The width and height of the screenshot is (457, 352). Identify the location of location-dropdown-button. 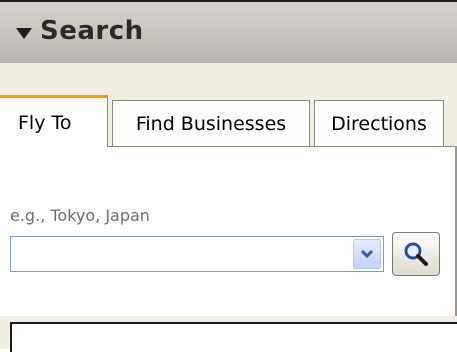
(367, 254).